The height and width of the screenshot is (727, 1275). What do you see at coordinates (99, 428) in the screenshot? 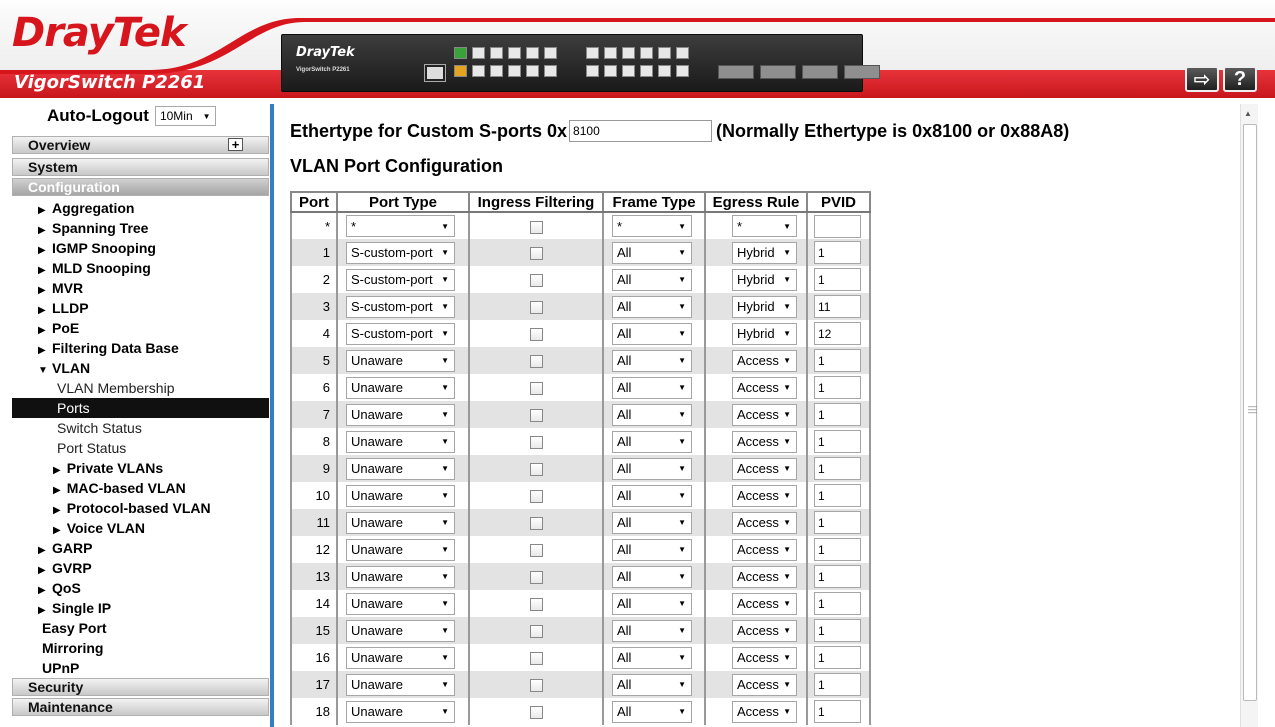
I see `nav-switch-status: Switch Status` at bounding box center [99, 428].